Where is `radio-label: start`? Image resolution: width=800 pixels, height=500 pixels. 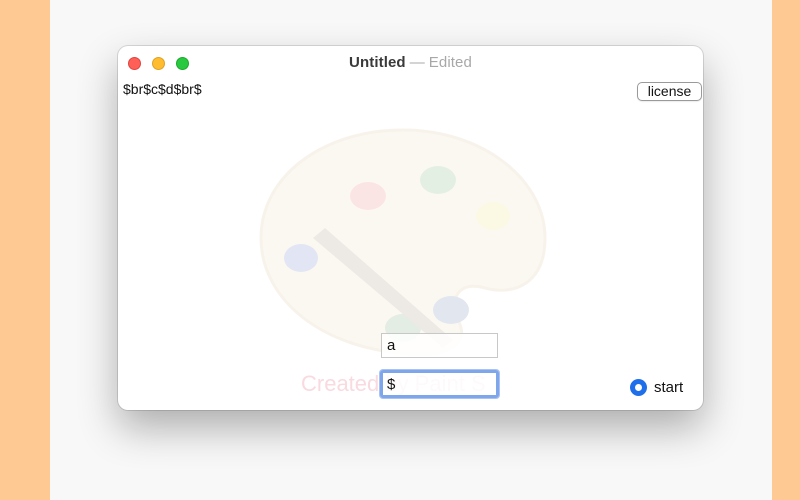
radio-label: start is located at coordinates (669, 387).